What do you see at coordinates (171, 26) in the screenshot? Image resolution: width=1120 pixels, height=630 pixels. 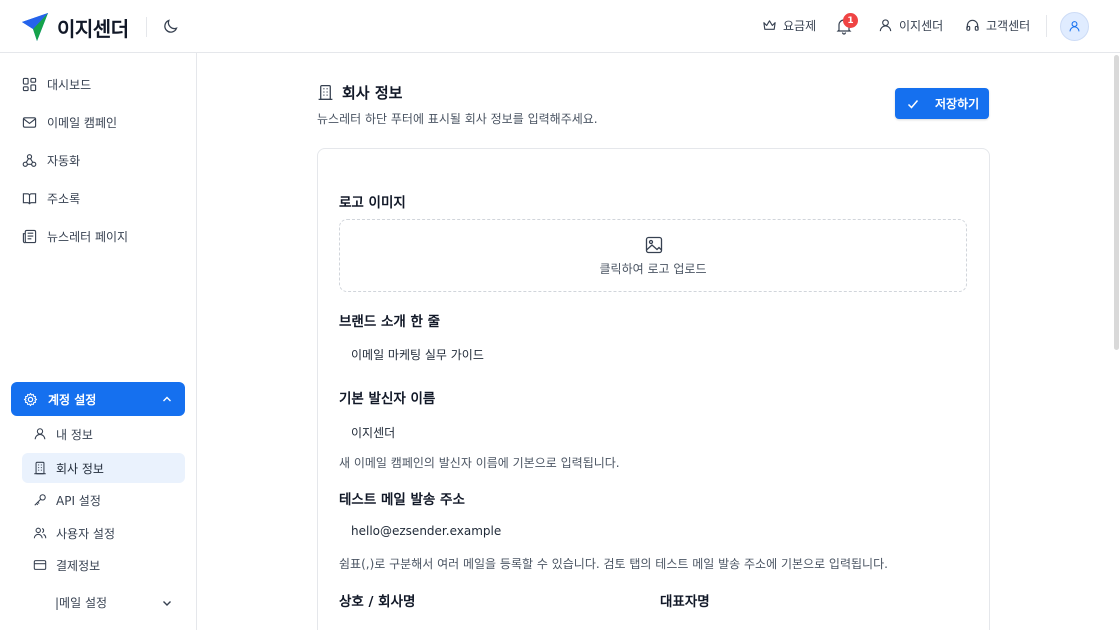 I see `moon-icon` at bounding box center [171, 26].